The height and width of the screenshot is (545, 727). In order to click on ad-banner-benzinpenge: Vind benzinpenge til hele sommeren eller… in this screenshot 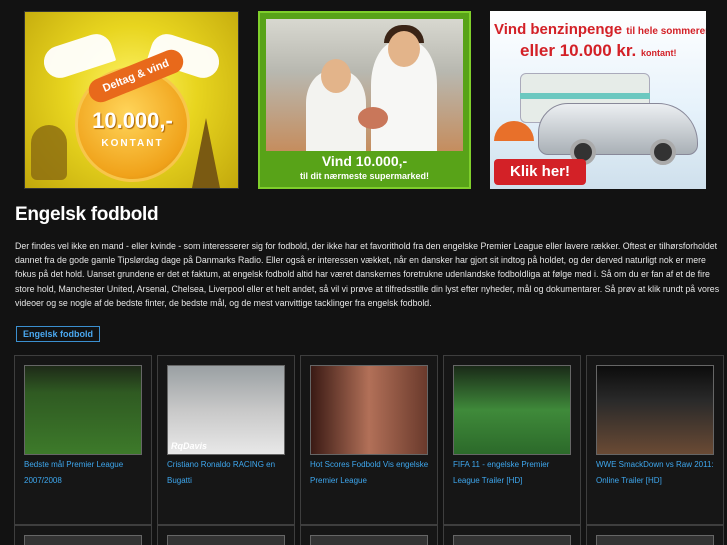, I will do `click(598, 100)`.